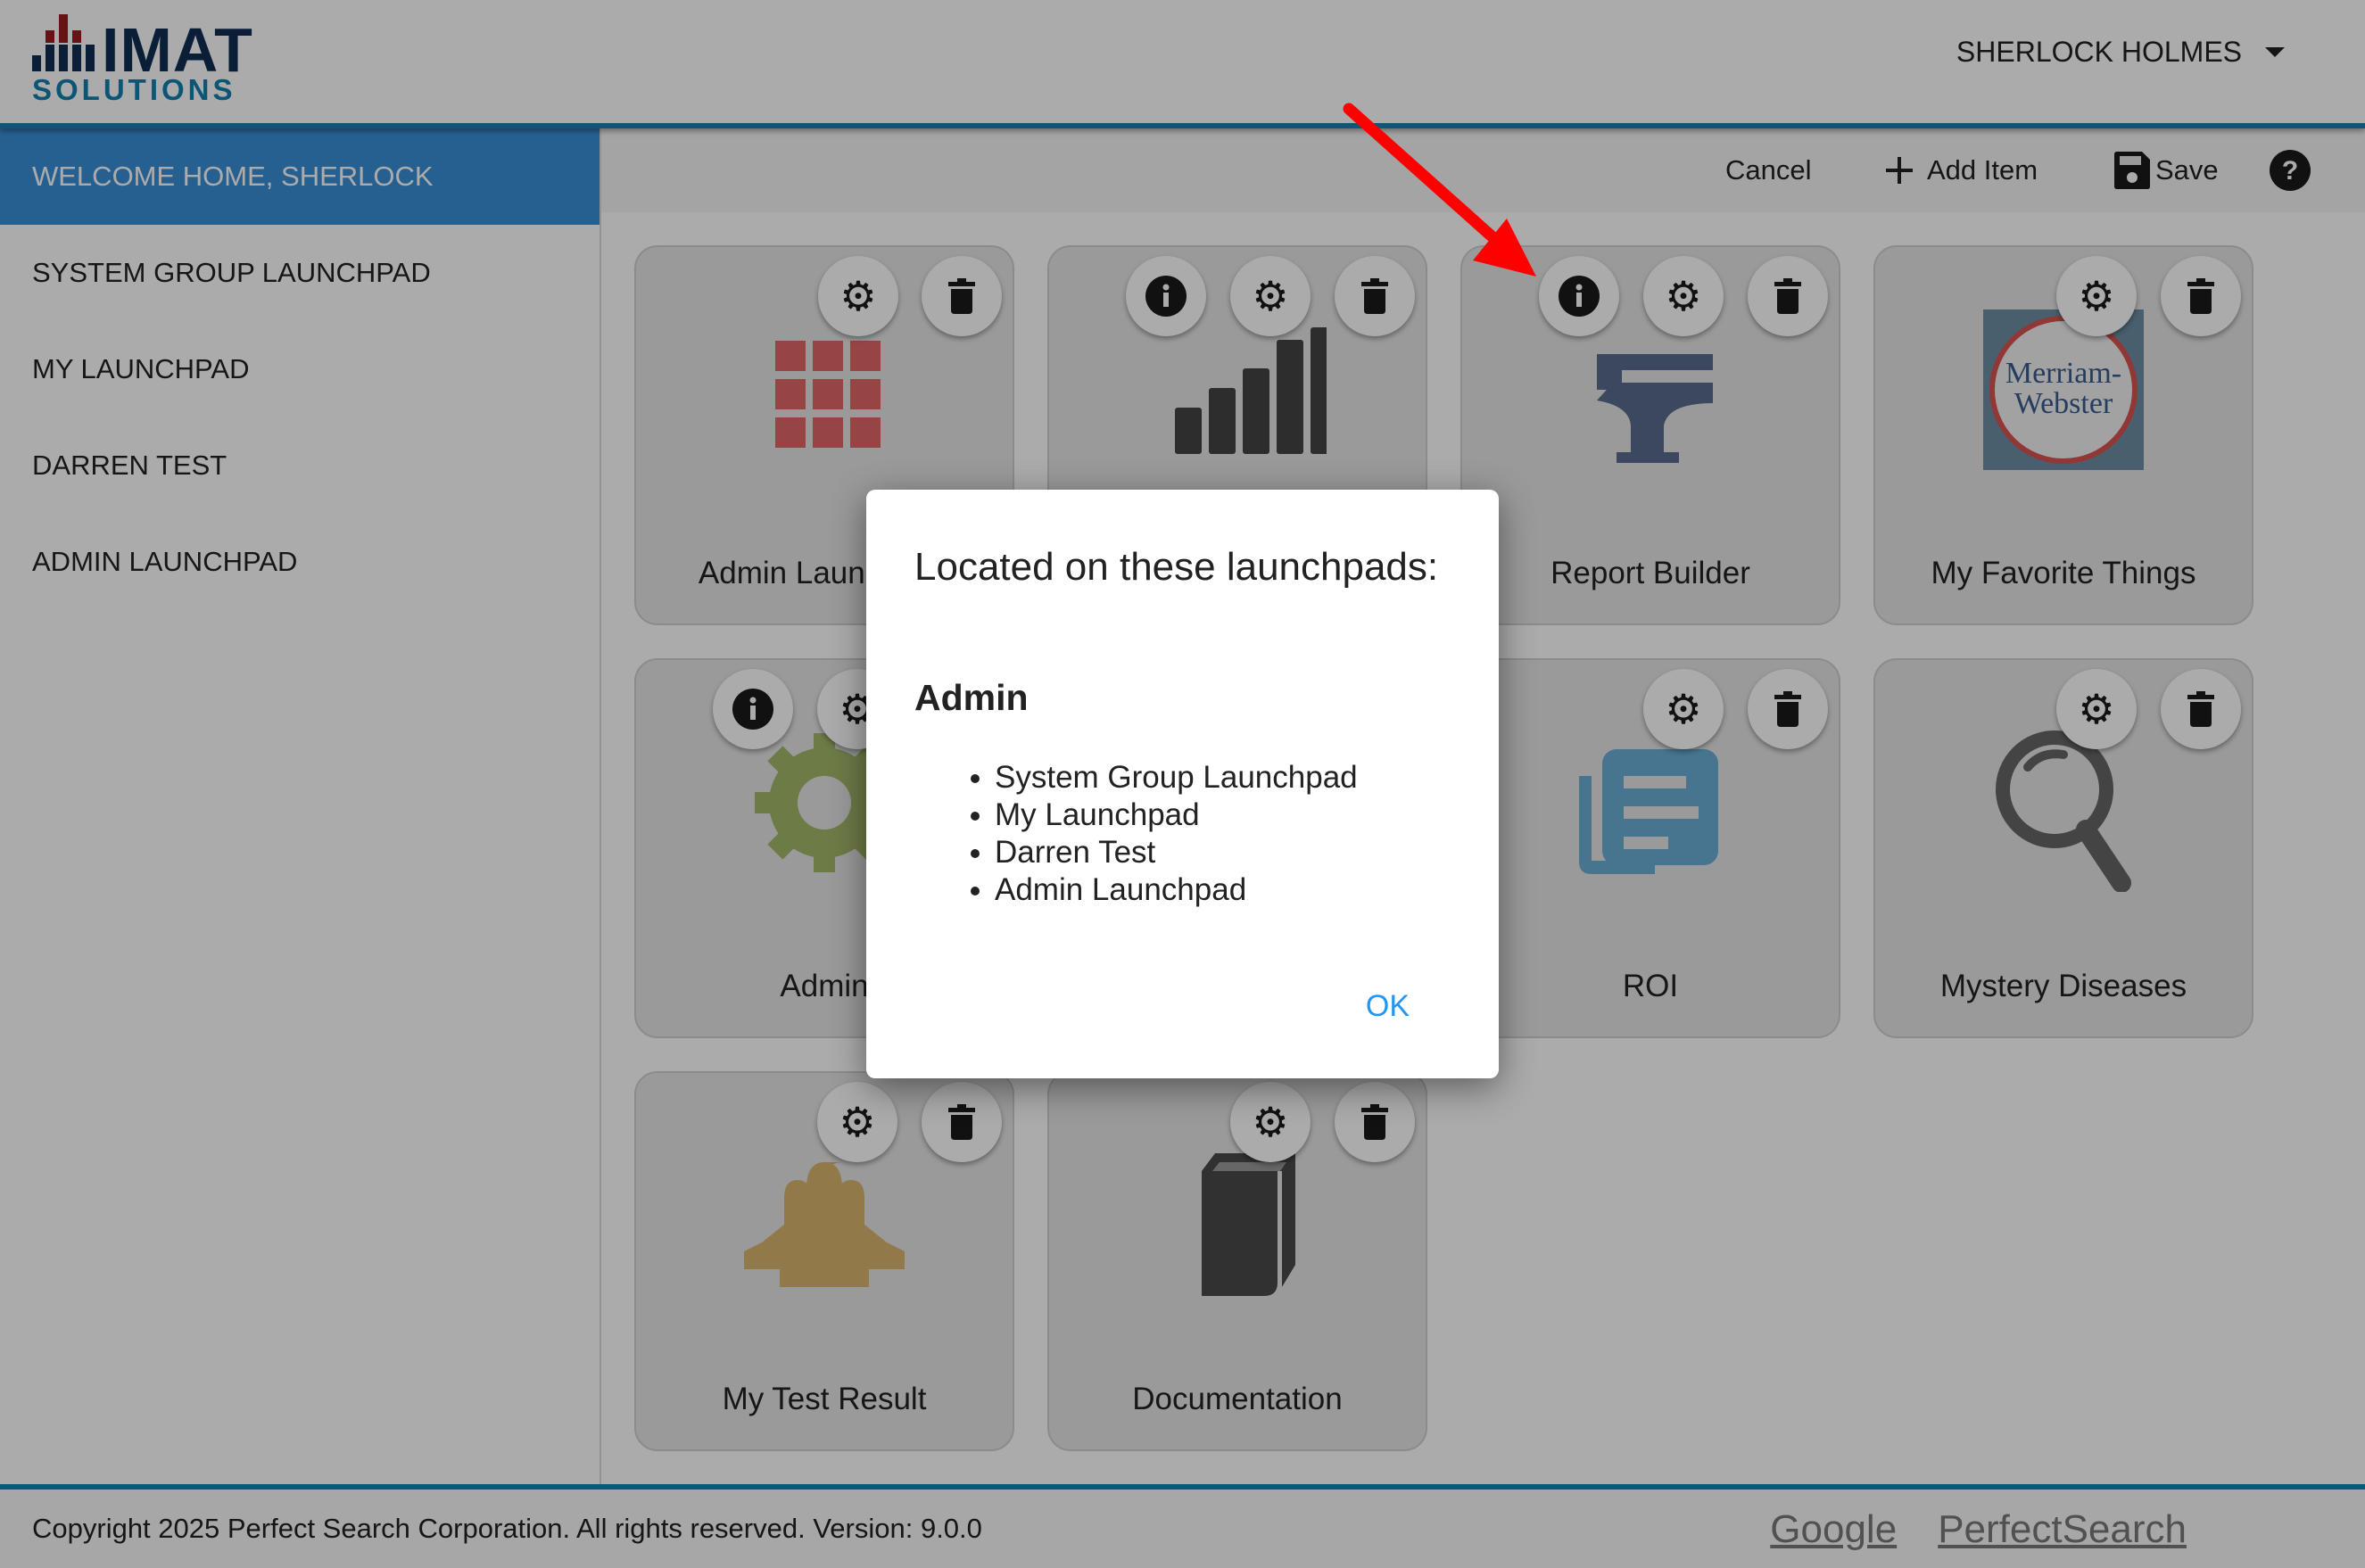  I want to click on list-item: Darren Test, so click(1176, 852).